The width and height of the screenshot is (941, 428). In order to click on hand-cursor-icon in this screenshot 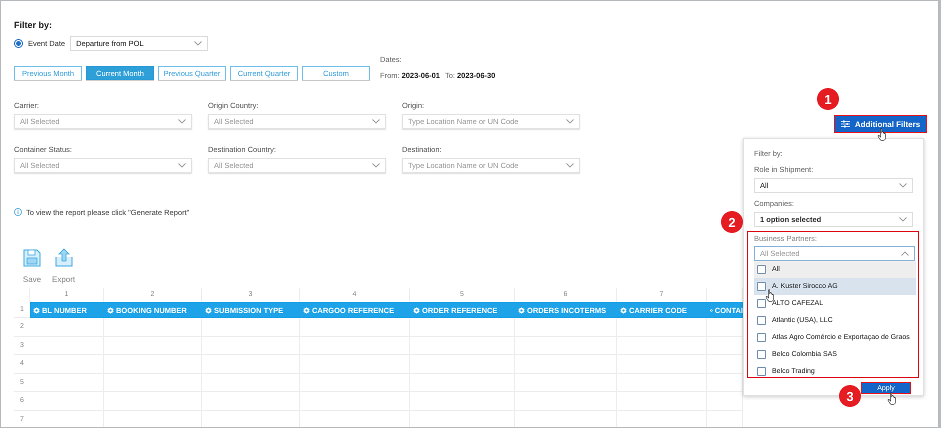, I will do `click(770, 295)`.